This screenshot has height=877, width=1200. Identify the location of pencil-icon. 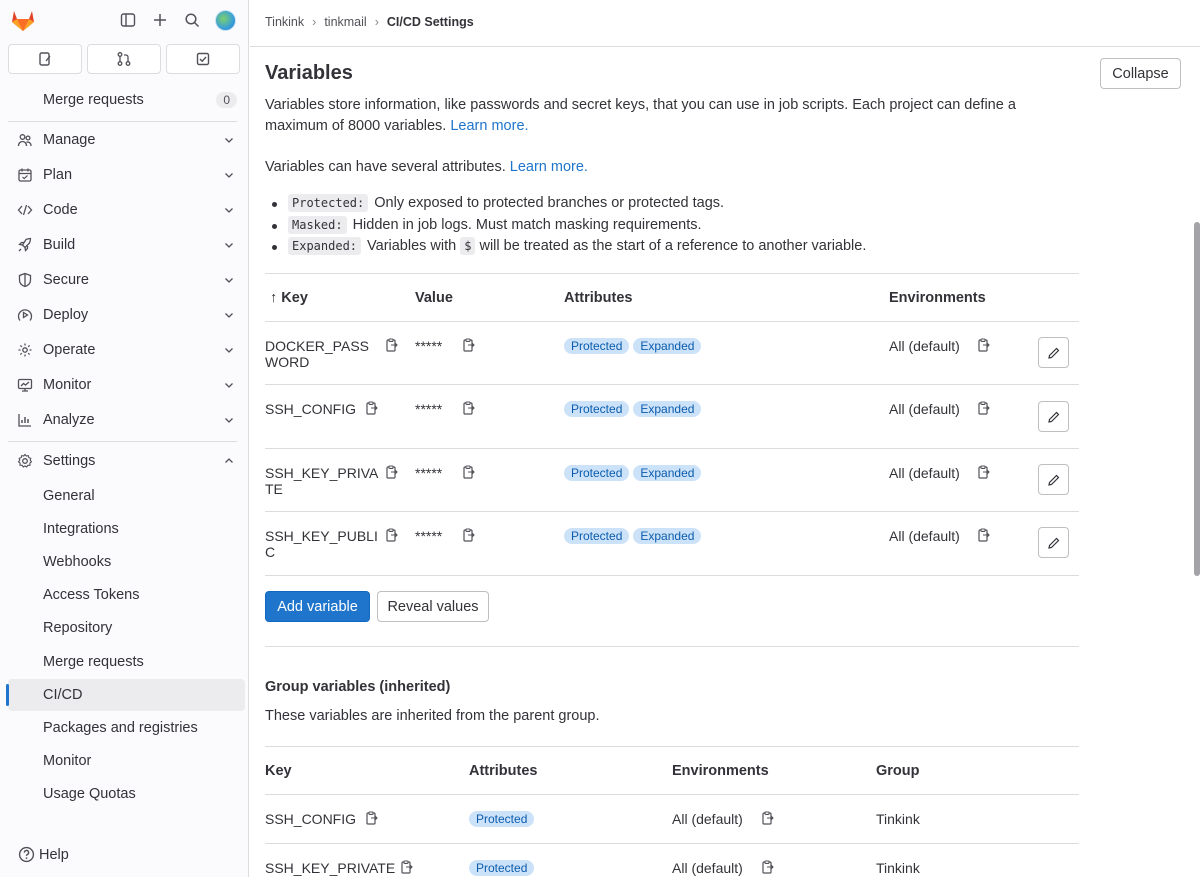
(1053, 543).